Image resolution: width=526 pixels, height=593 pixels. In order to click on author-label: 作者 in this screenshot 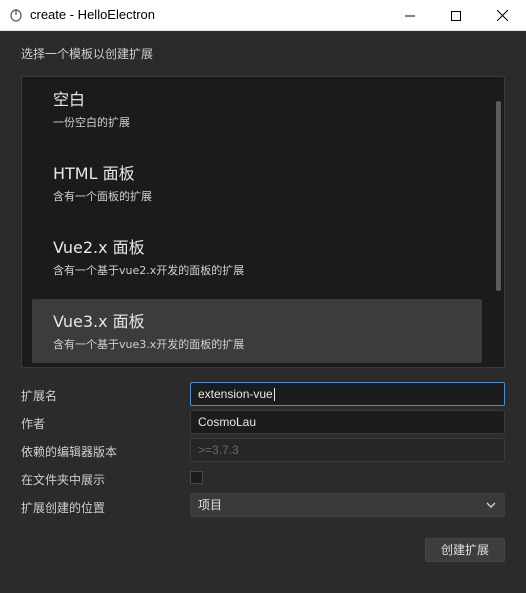, I will do `click(33, 424)`.